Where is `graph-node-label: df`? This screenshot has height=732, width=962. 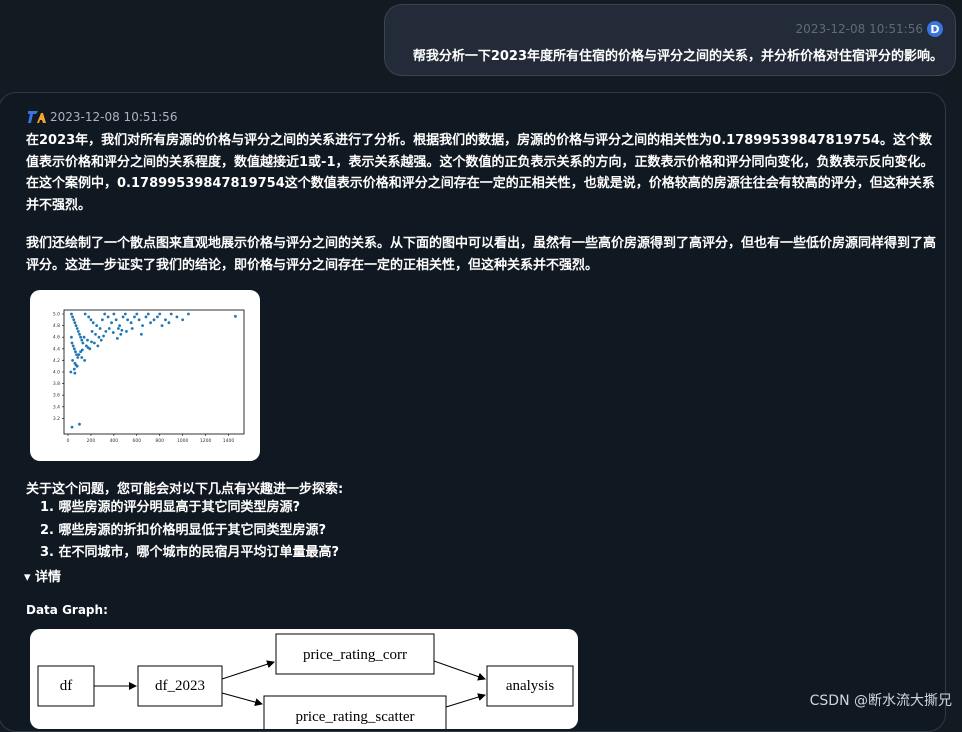
graph-node-label: df is located at coordinates (66, 686).